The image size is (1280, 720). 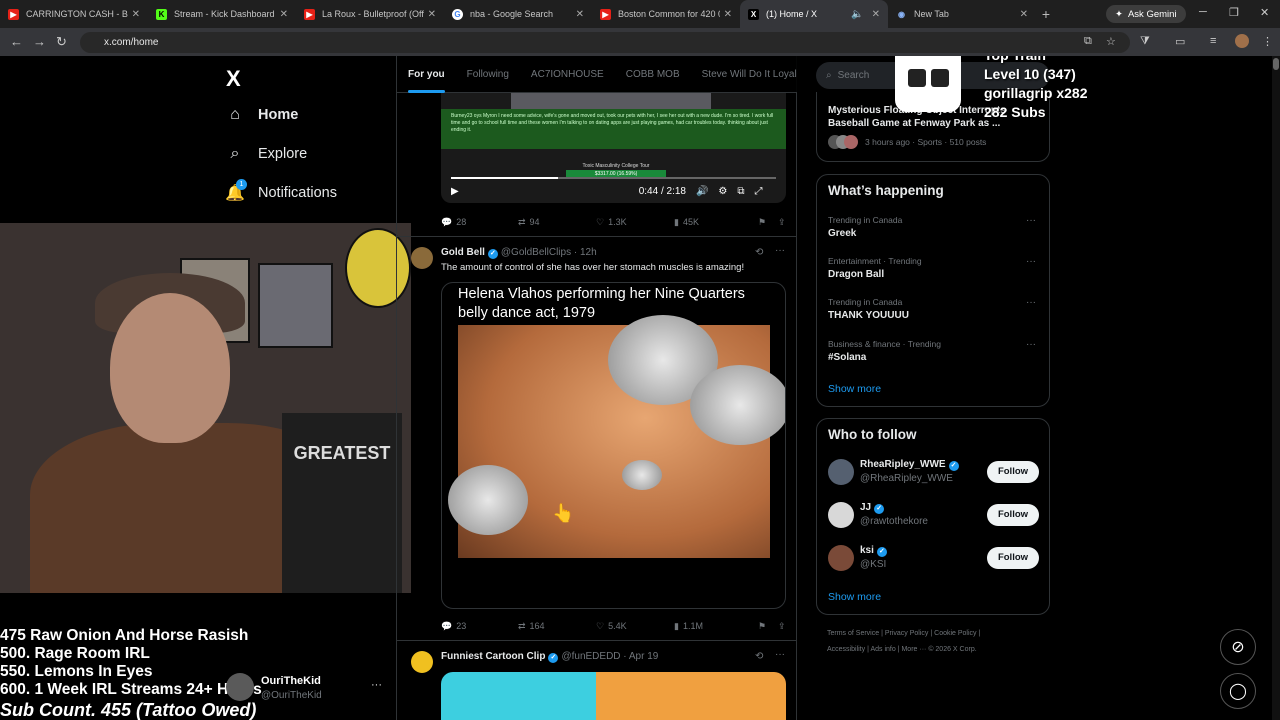 I want to click on tweet-media, so click(x=613, y=696).